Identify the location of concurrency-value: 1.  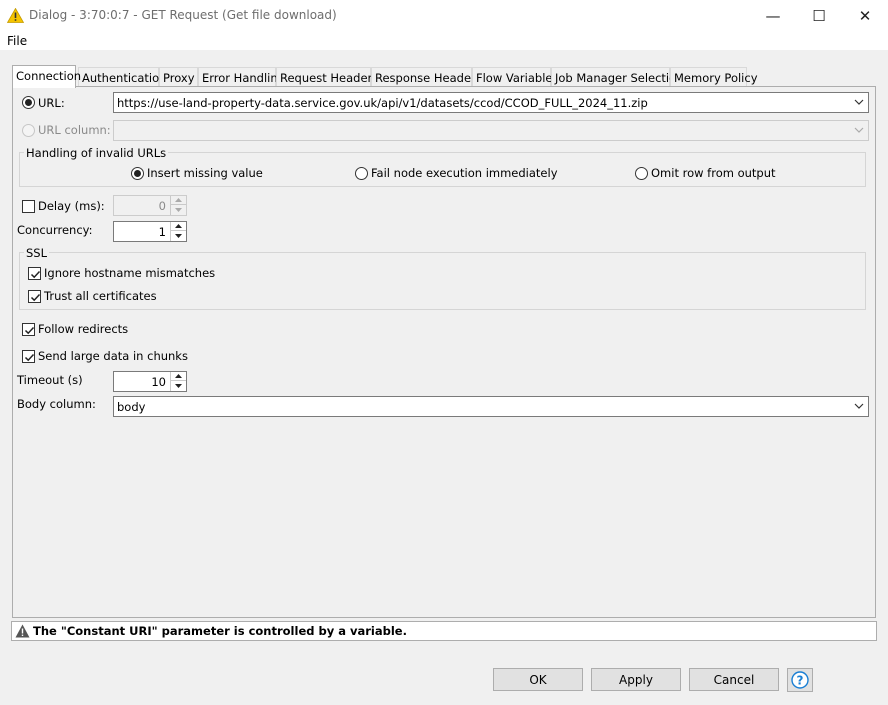
(162, 232).